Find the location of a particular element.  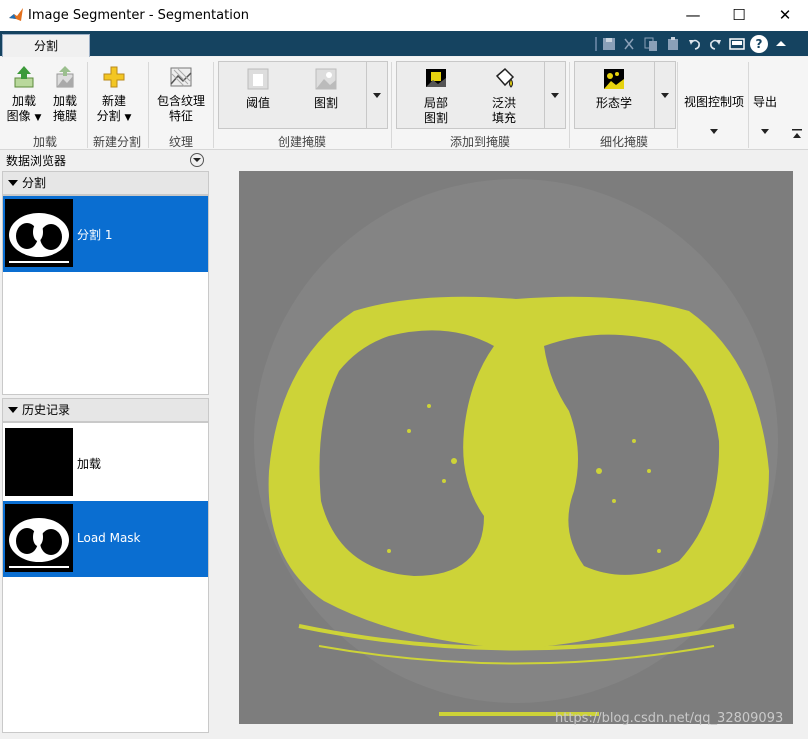

minimize-ribbon-button is located at coordinates (797, 136).